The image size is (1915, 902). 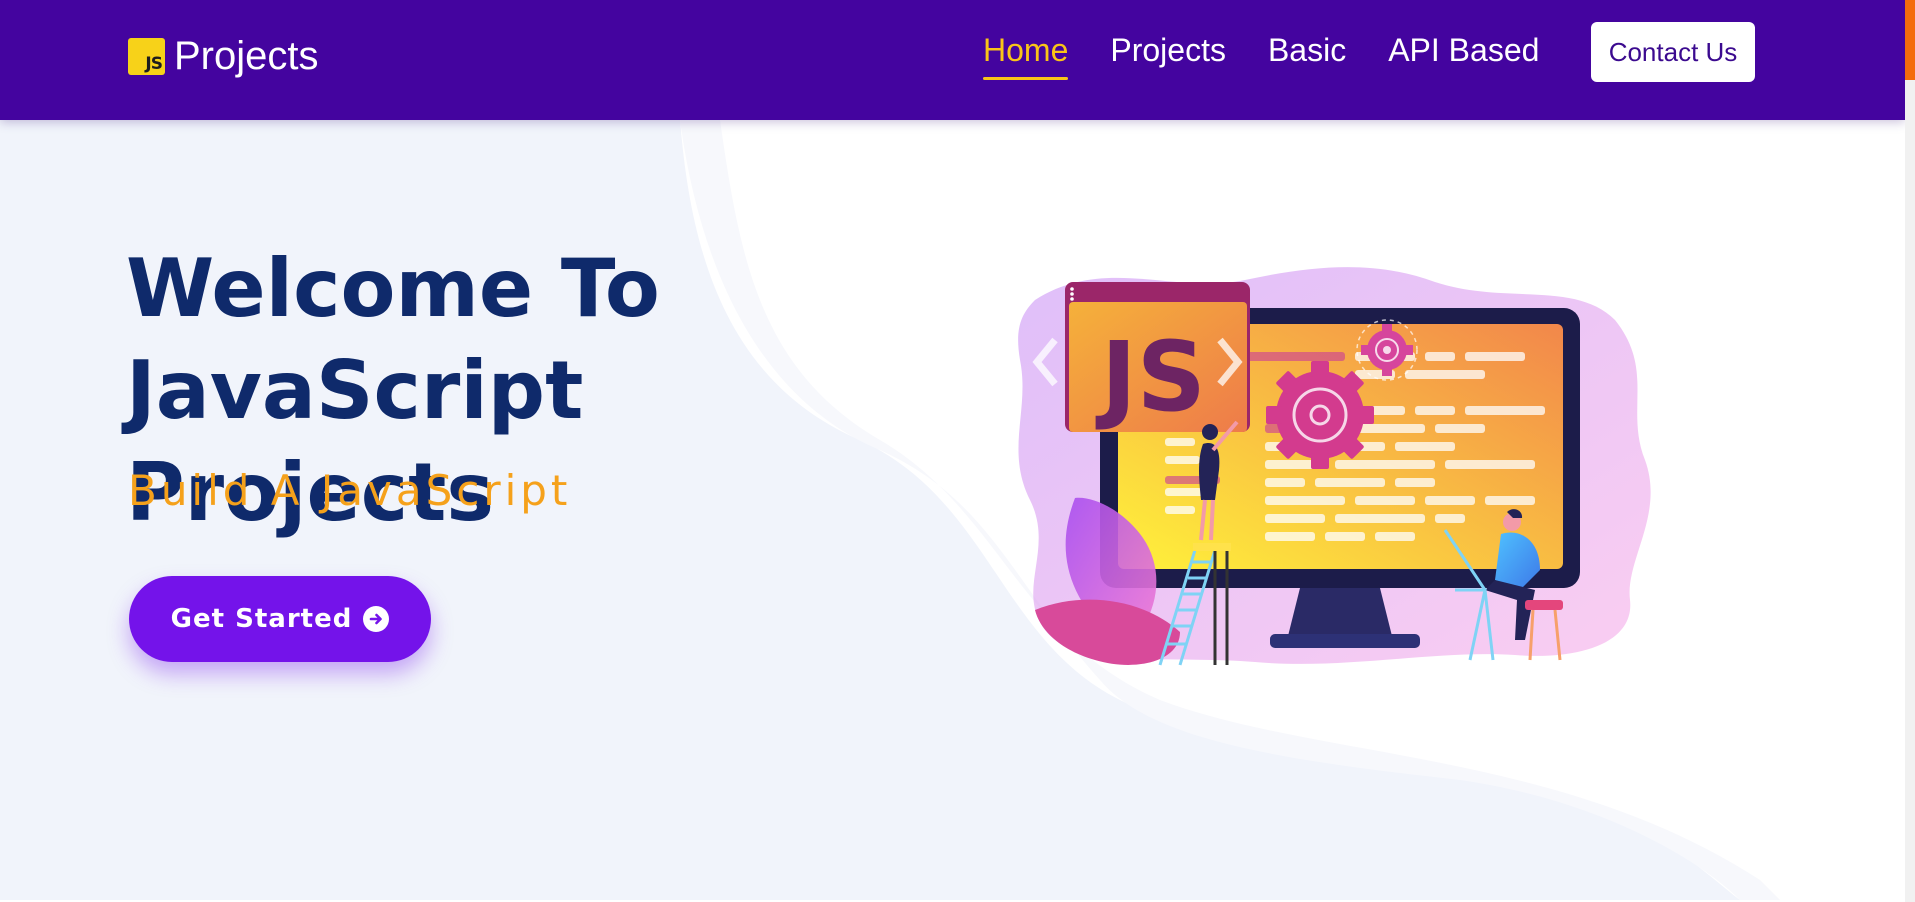 What do you see at coordinates (350, 490) in the screenshot?
I see `hero-subtitle: Build A JavaScript` at bounding box center [350, 490].